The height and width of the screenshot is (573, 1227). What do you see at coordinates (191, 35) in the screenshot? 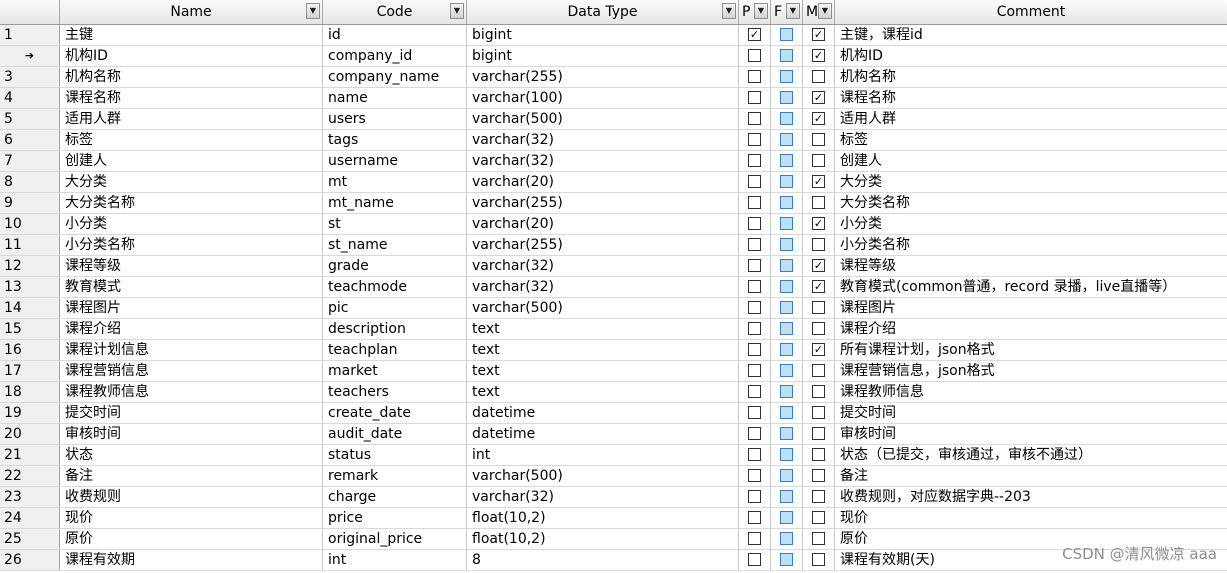
I see `cell-name: 主键` at bounding box center [191, 35].